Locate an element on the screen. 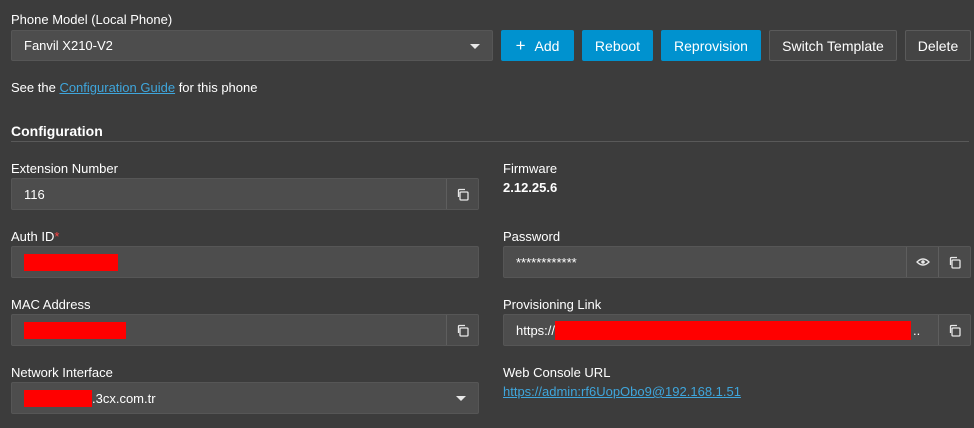 The width and height of the screenshot is (974, 428). password-field: ************ is located at coordinates (737, 262).